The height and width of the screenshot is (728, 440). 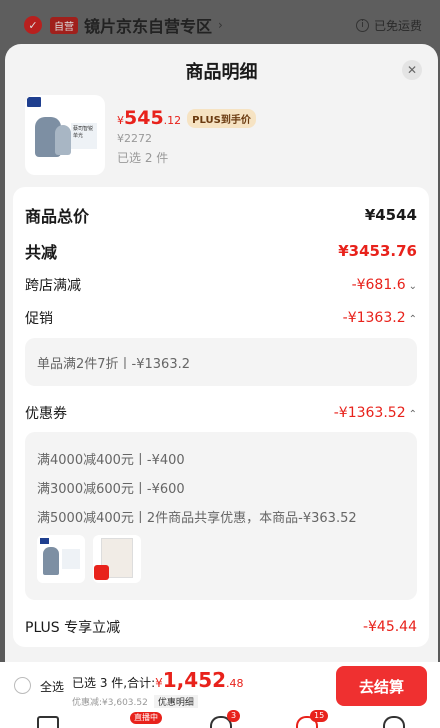 I want to click on close-icon: ✕, so click(x=412, y=70).